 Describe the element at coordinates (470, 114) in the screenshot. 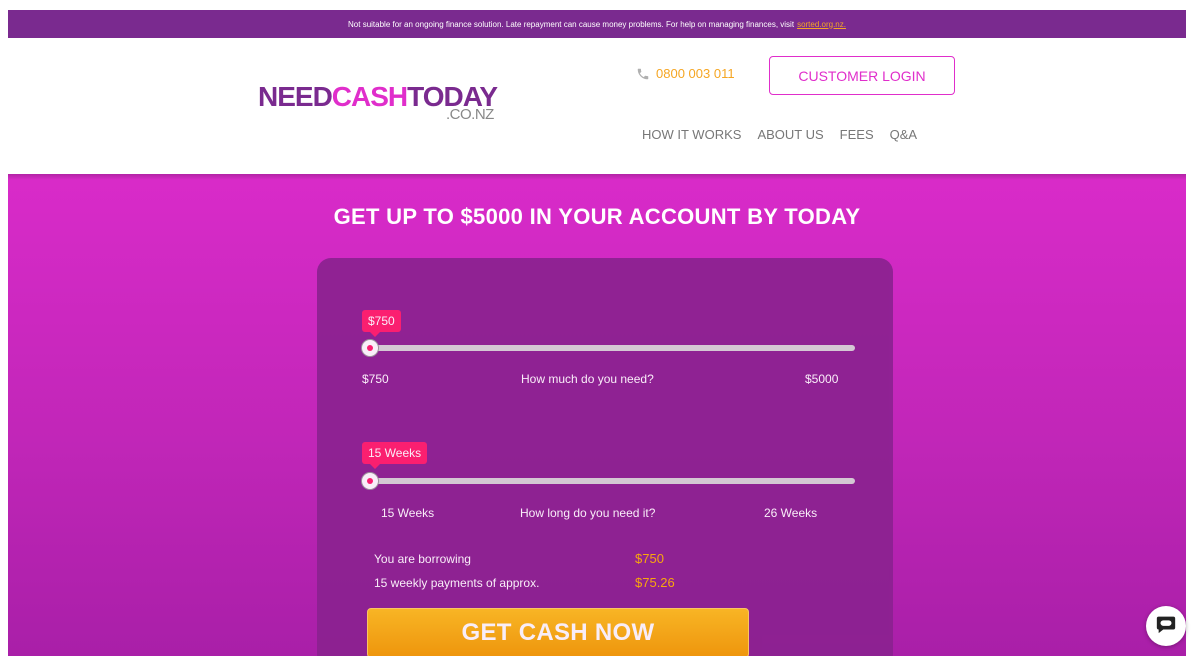

I see `logo-tld: .CO.NZ` at that location.